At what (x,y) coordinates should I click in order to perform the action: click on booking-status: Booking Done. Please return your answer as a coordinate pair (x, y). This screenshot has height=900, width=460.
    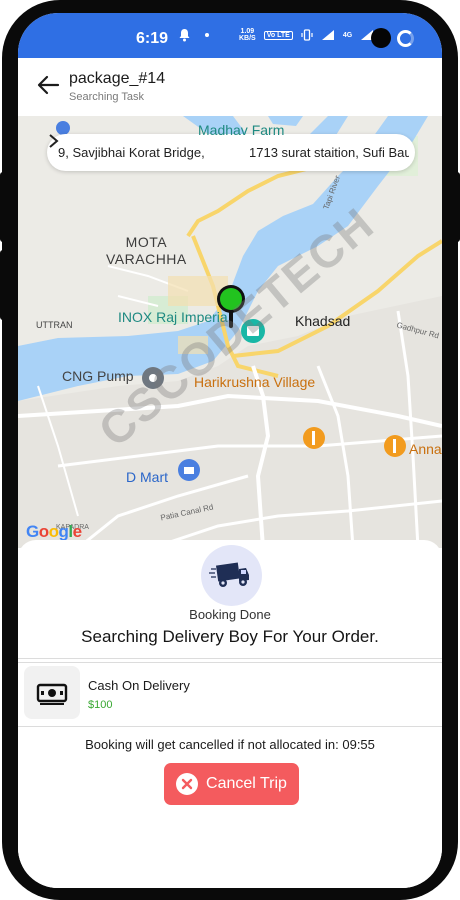
    Looking at the image, I should click on (230, 614).